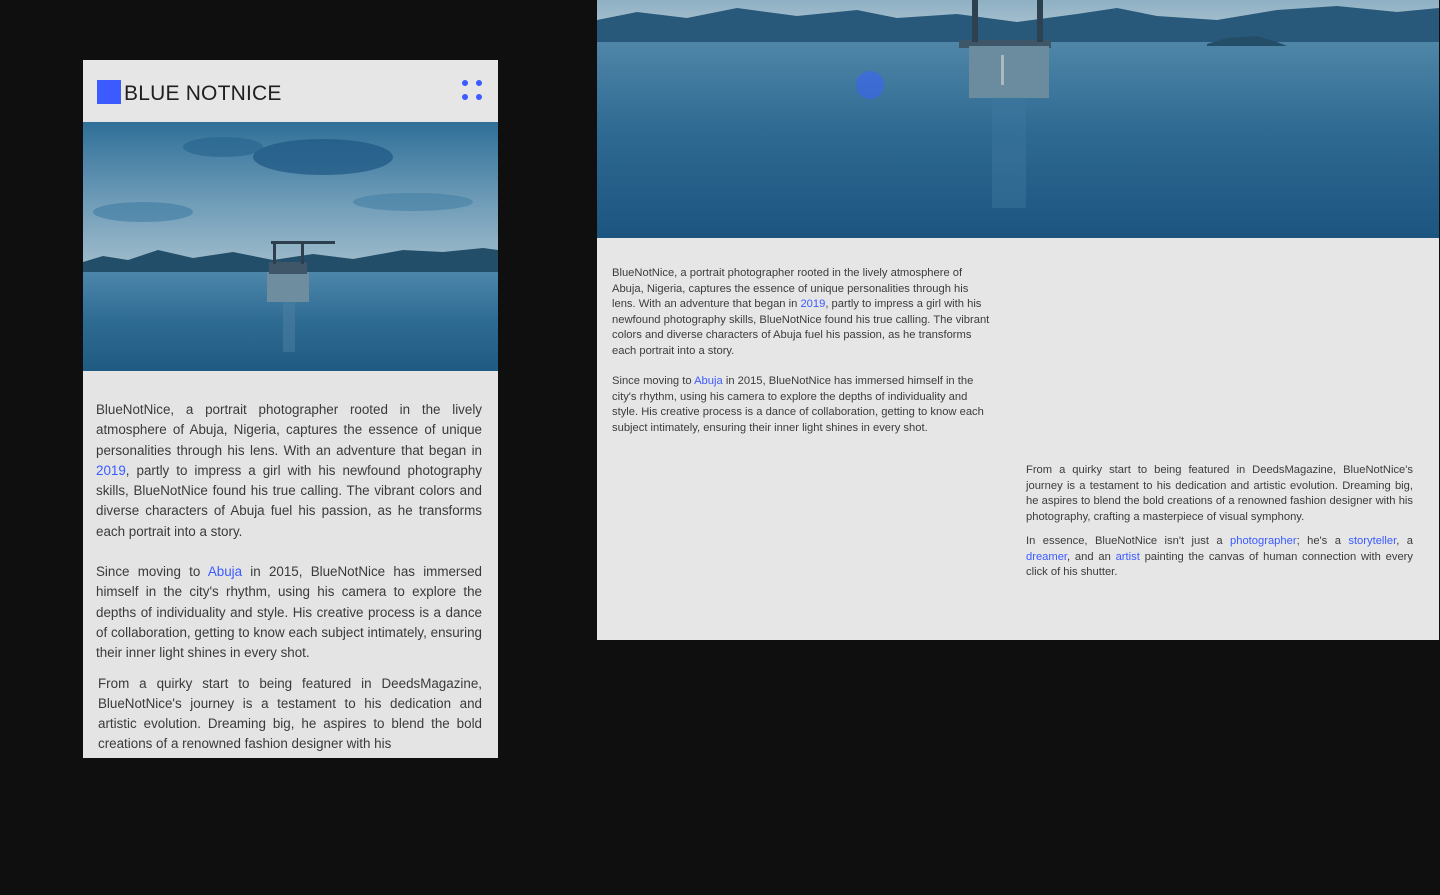 Image resolution: width=1440 pixels, height=895 pixels. Describe the element at coordinates (1372, 541) in the screenshot. I see `storyteller-link: storyteller` at that location.